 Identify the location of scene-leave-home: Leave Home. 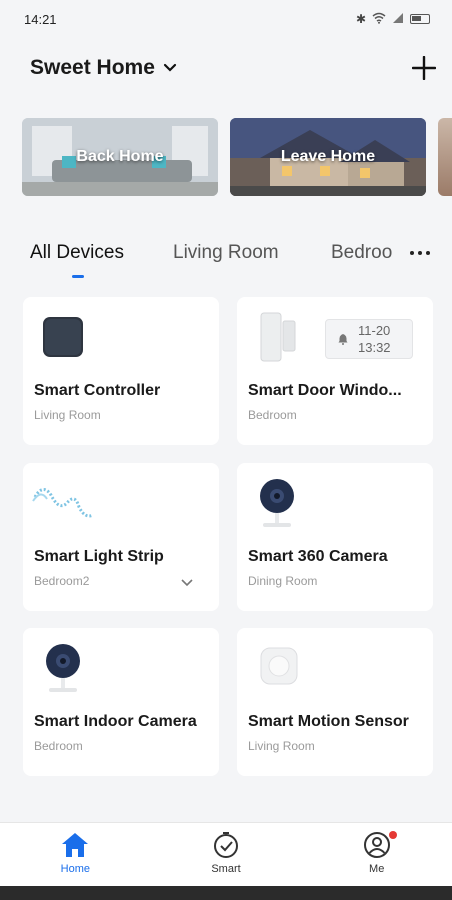
(328, 157).